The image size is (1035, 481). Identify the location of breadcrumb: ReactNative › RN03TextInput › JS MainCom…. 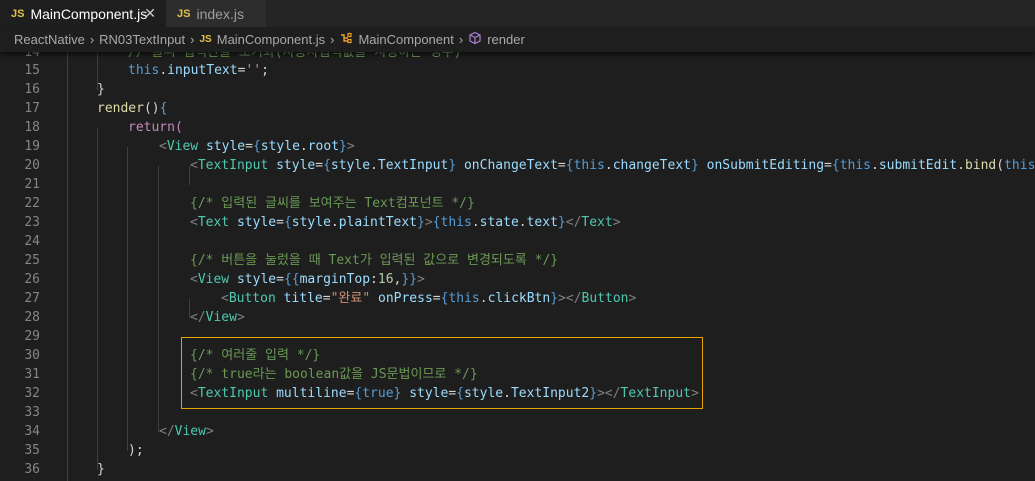
(517, 39).